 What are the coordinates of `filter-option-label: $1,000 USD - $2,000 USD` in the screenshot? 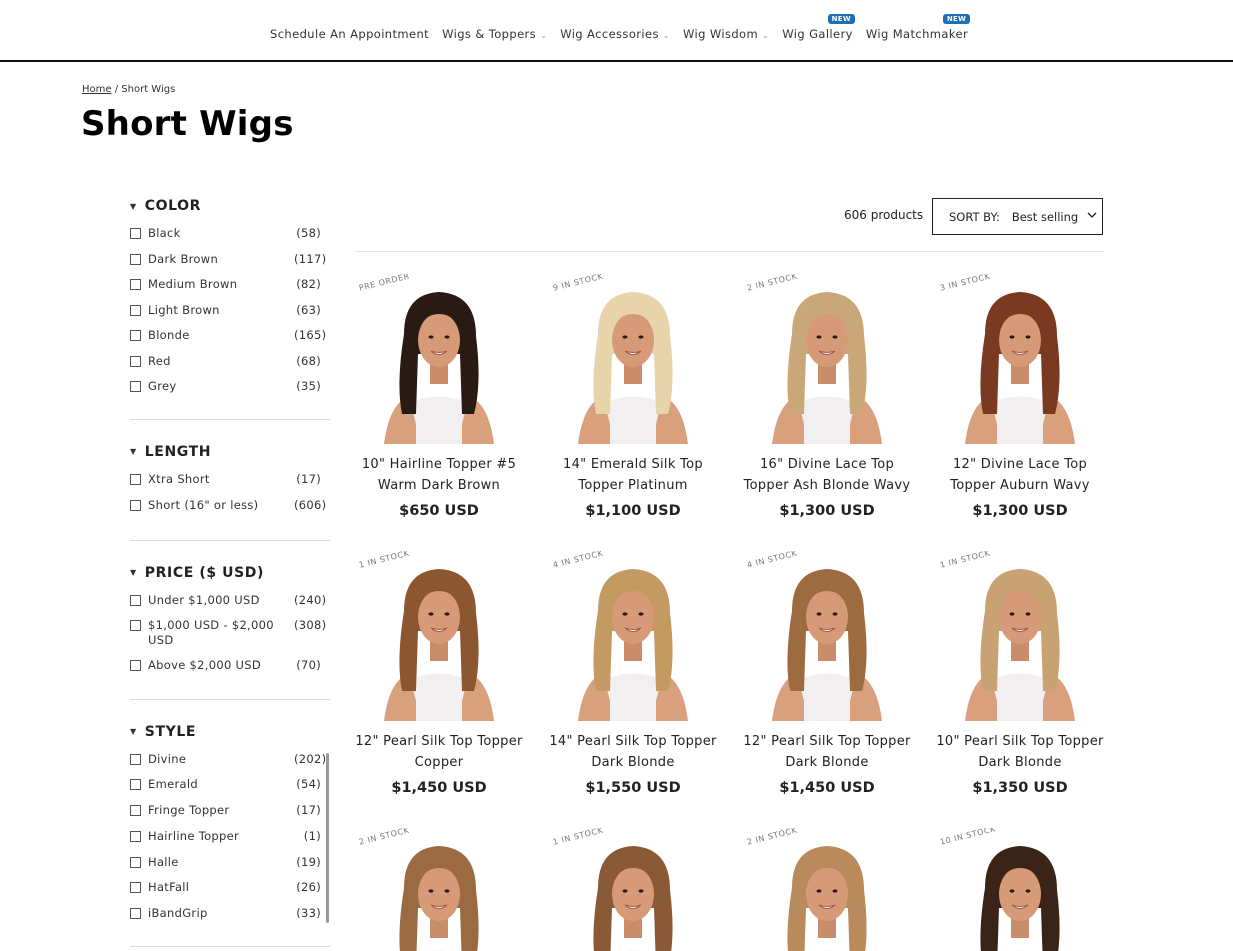 It's located at (211, 632).